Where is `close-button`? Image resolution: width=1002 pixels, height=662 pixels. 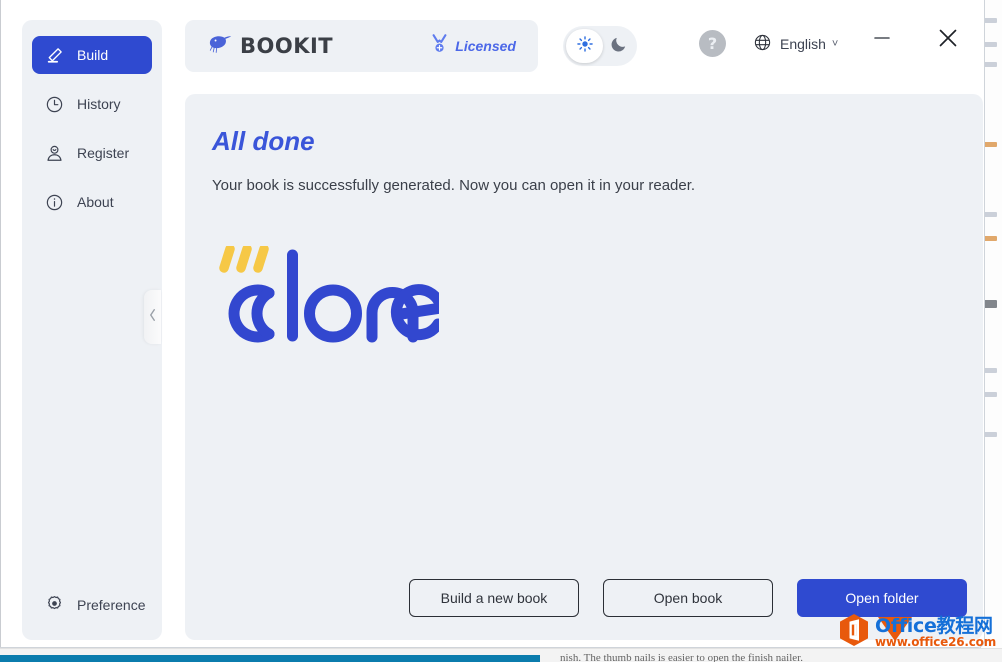 close-button is located at coordinates (948, 40).